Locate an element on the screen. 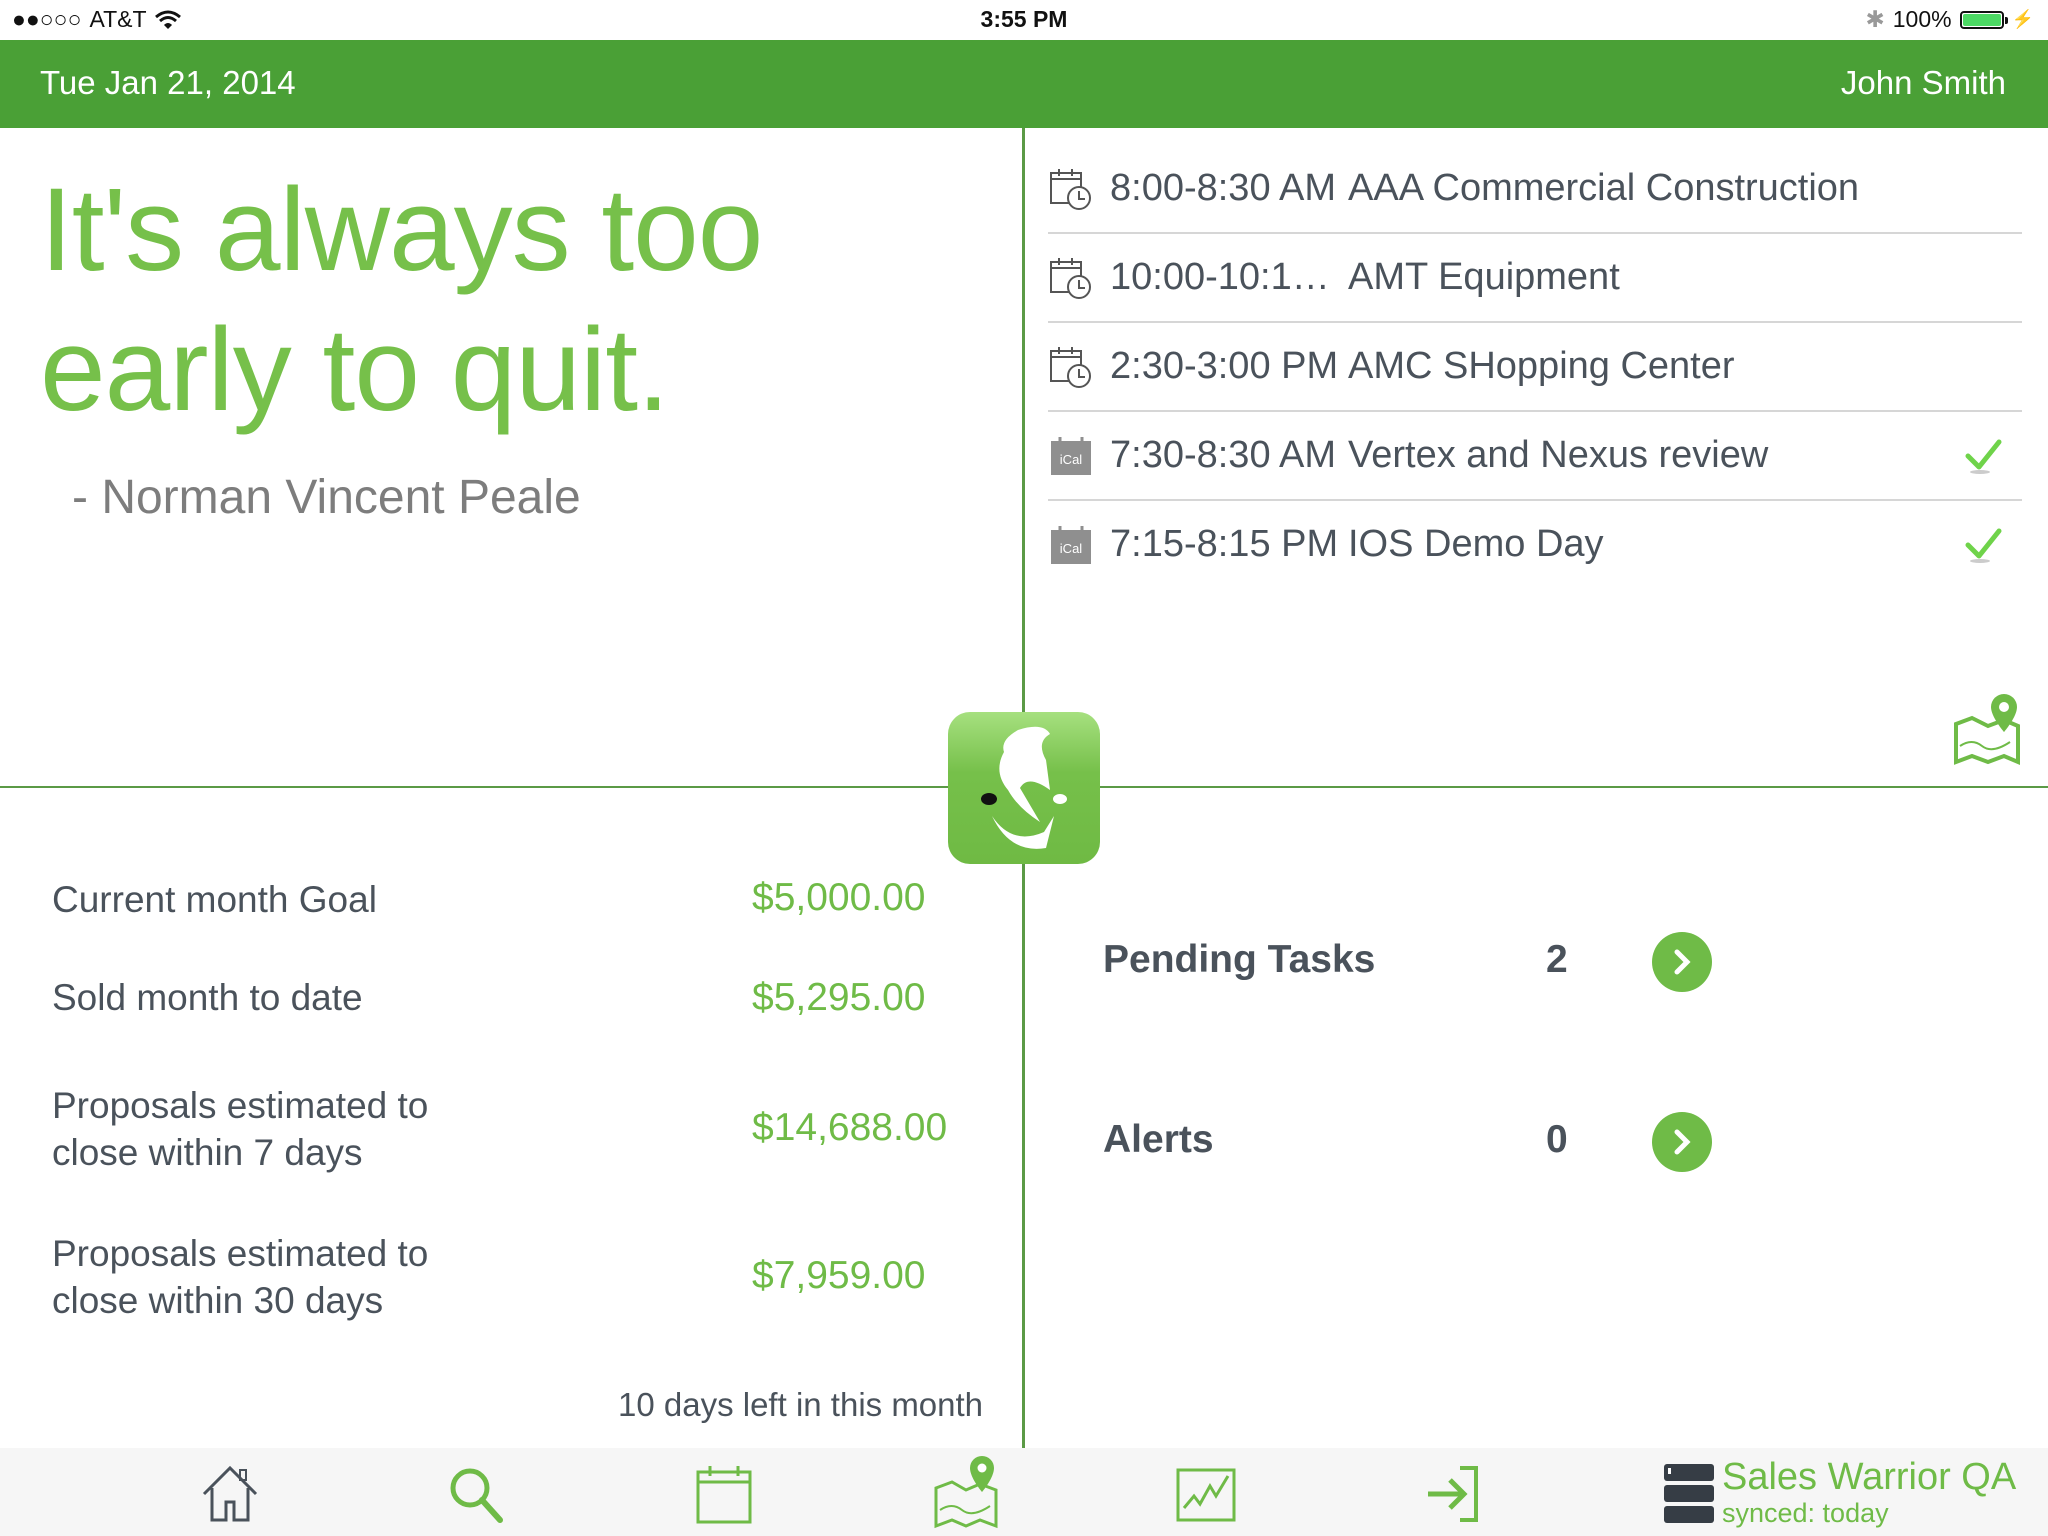 The height and width of the screenshot is (1536, 2048). appointment-title: IOS Demo Day is located at coordinates (1476, 544).